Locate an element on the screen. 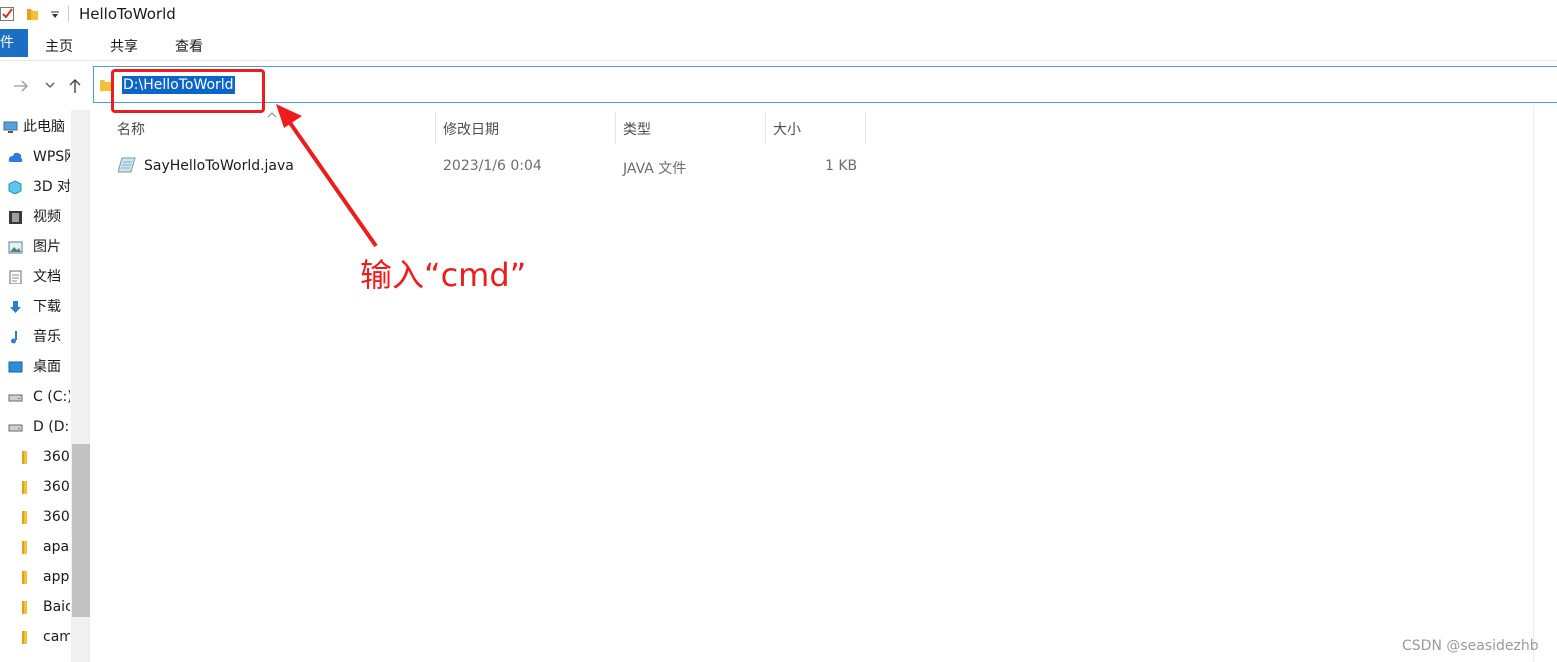  nav-item: C (C:) is located at coordinates (35, 397).